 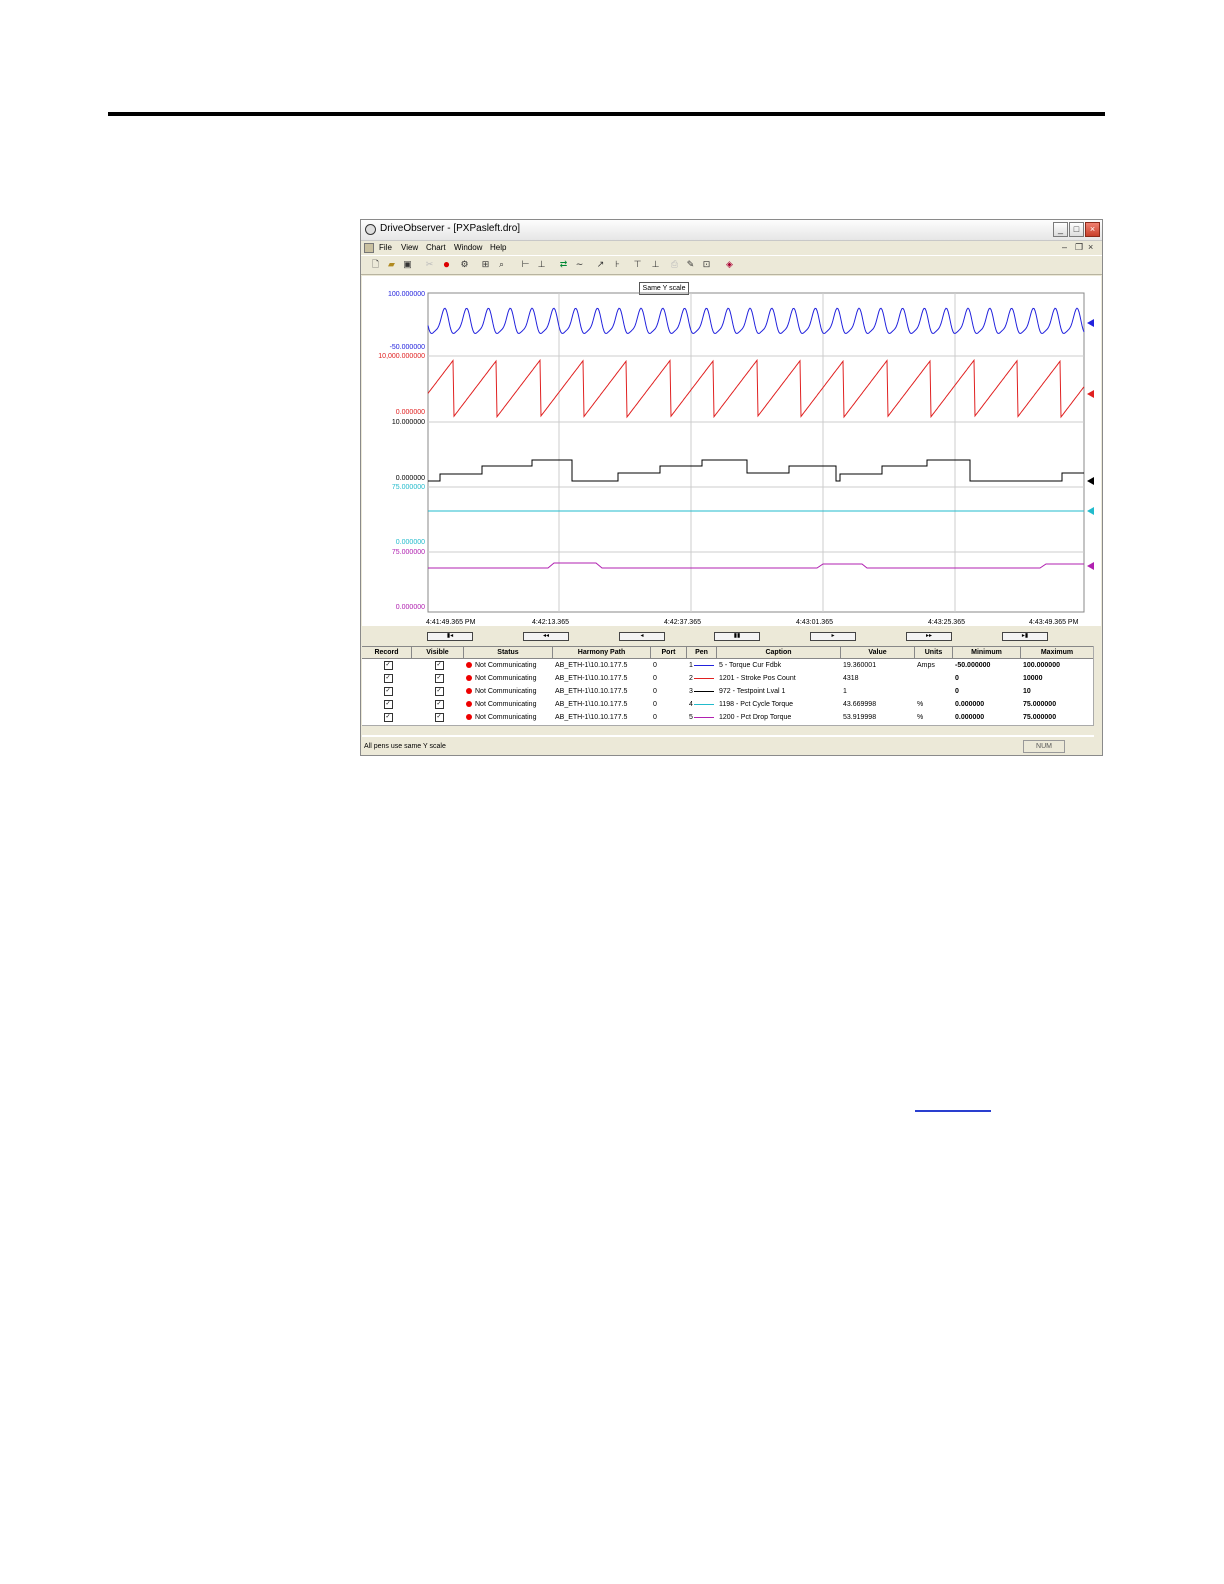 I want to click on col-units: Units, so click(x=934, y=652).